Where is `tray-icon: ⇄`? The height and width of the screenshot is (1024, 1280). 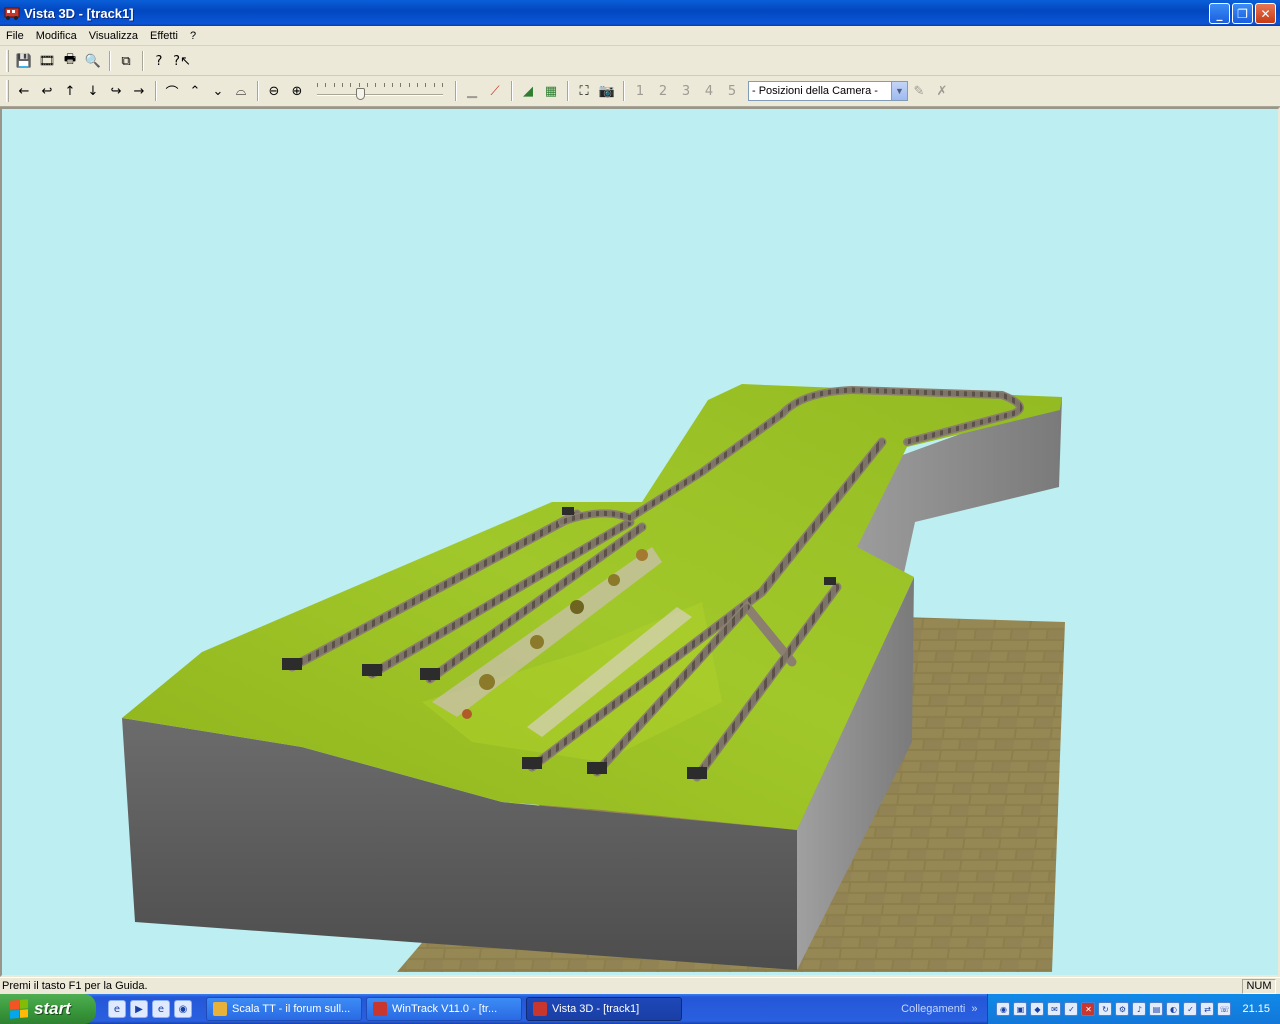
tray-icon: ⇄ is located at coordinates (1207, 1009).